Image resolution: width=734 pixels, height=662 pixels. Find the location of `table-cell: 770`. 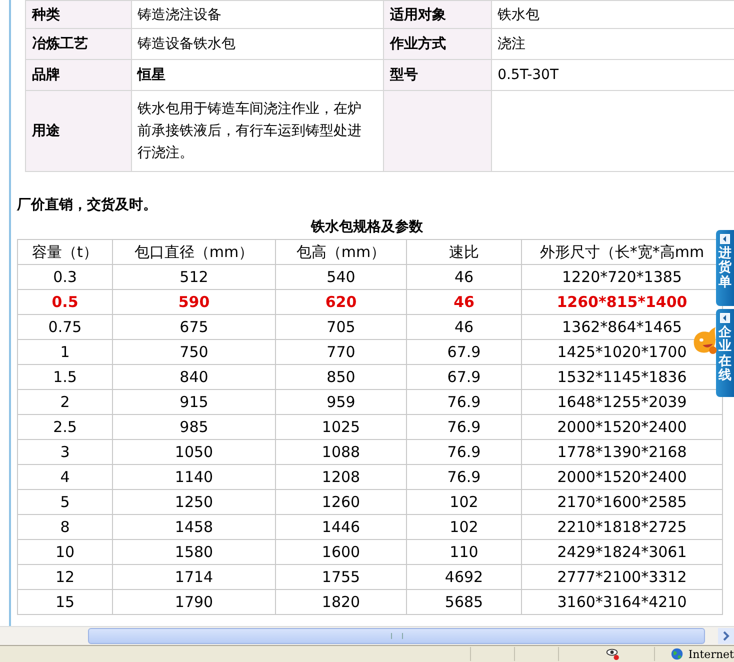

table-cell: 770 is located at coordinates (341, 352).